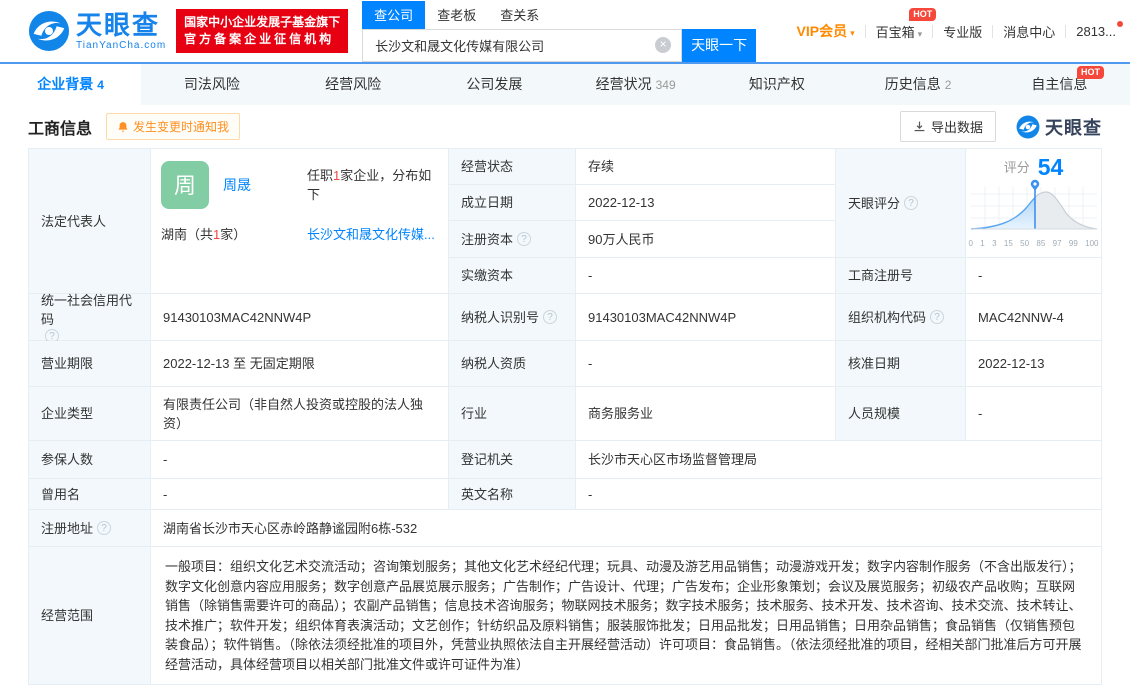 This screenshot has width=1130, height=685. I want to click on tab-operation-status: 经营状况 349, so click(635, 84).